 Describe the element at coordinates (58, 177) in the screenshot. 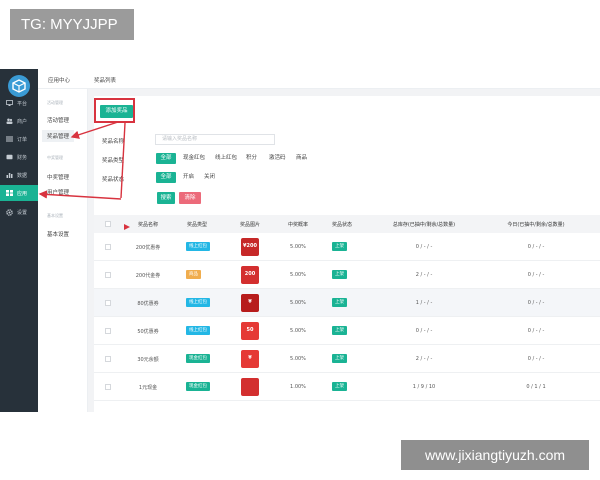

I see `sub-item-winning: 中奖管理` at that location.